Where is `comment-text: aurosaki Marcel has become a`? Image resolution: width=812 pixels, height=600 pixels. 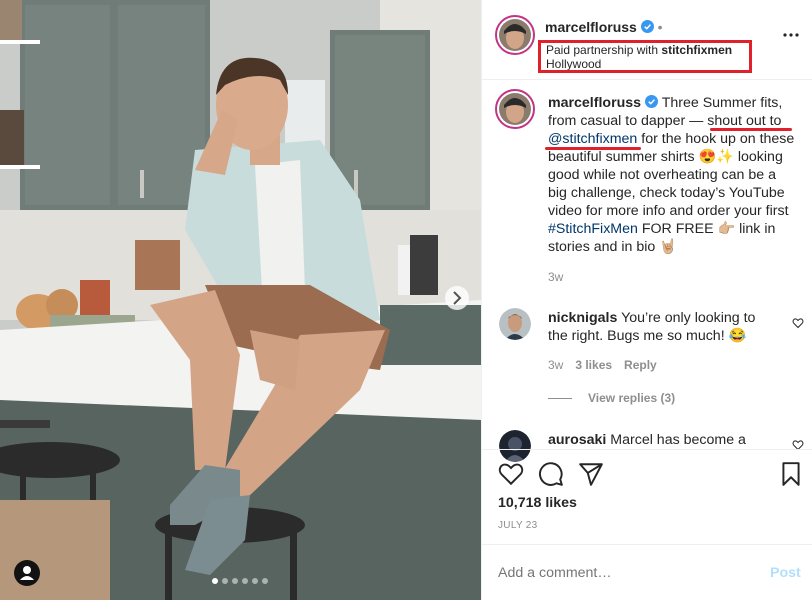 comment-text: aurosaki Marcel has become a is located at coordinates (647, 440).